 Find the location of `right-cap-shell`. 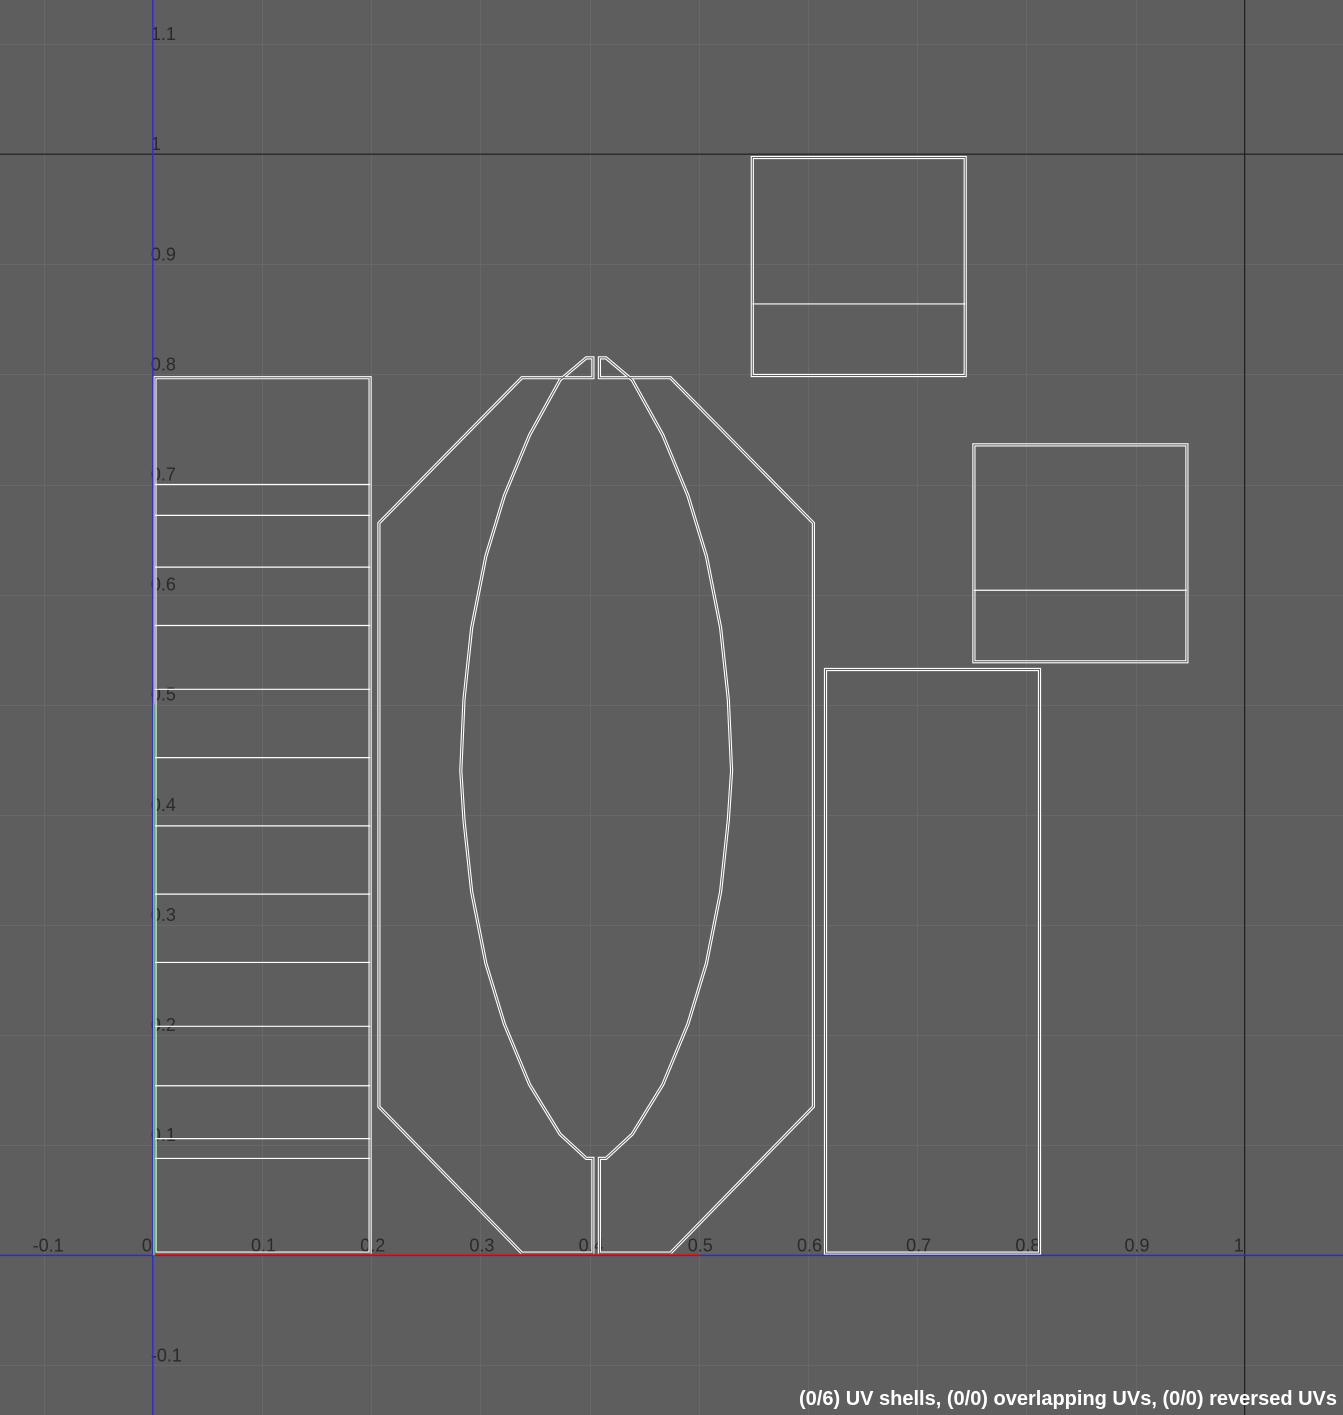

right-cap-shell is located at coordinates (706, 805).